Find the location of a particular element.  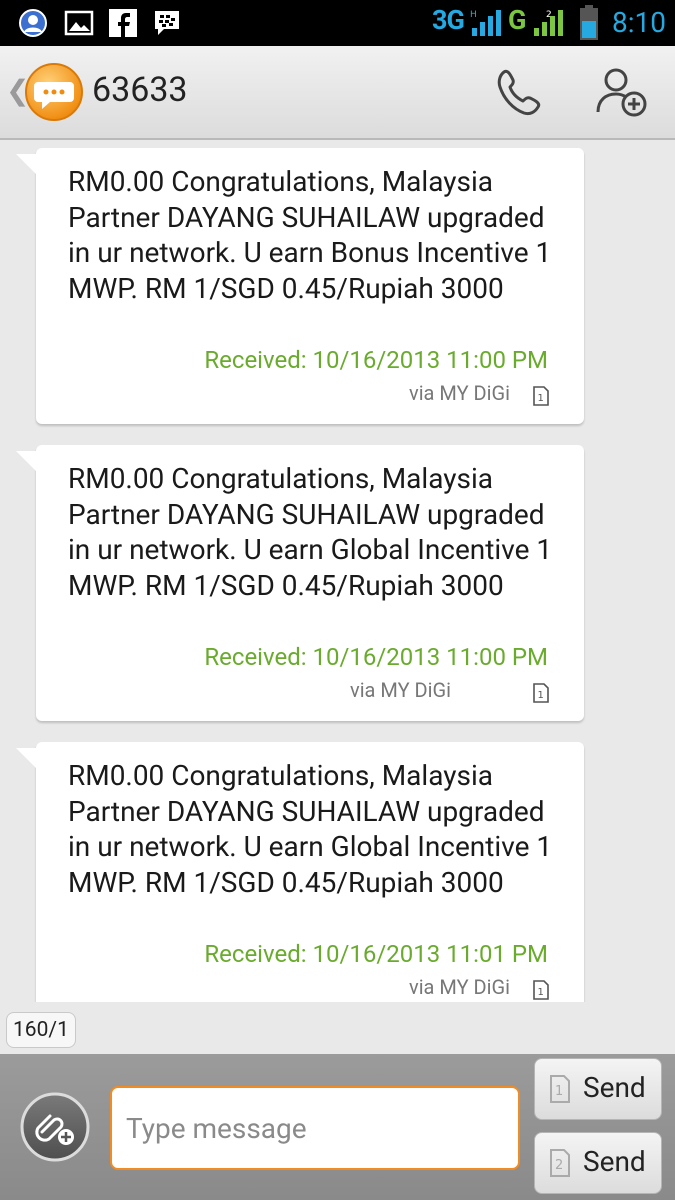

attach-icon is located at coordinates (55, 1127).